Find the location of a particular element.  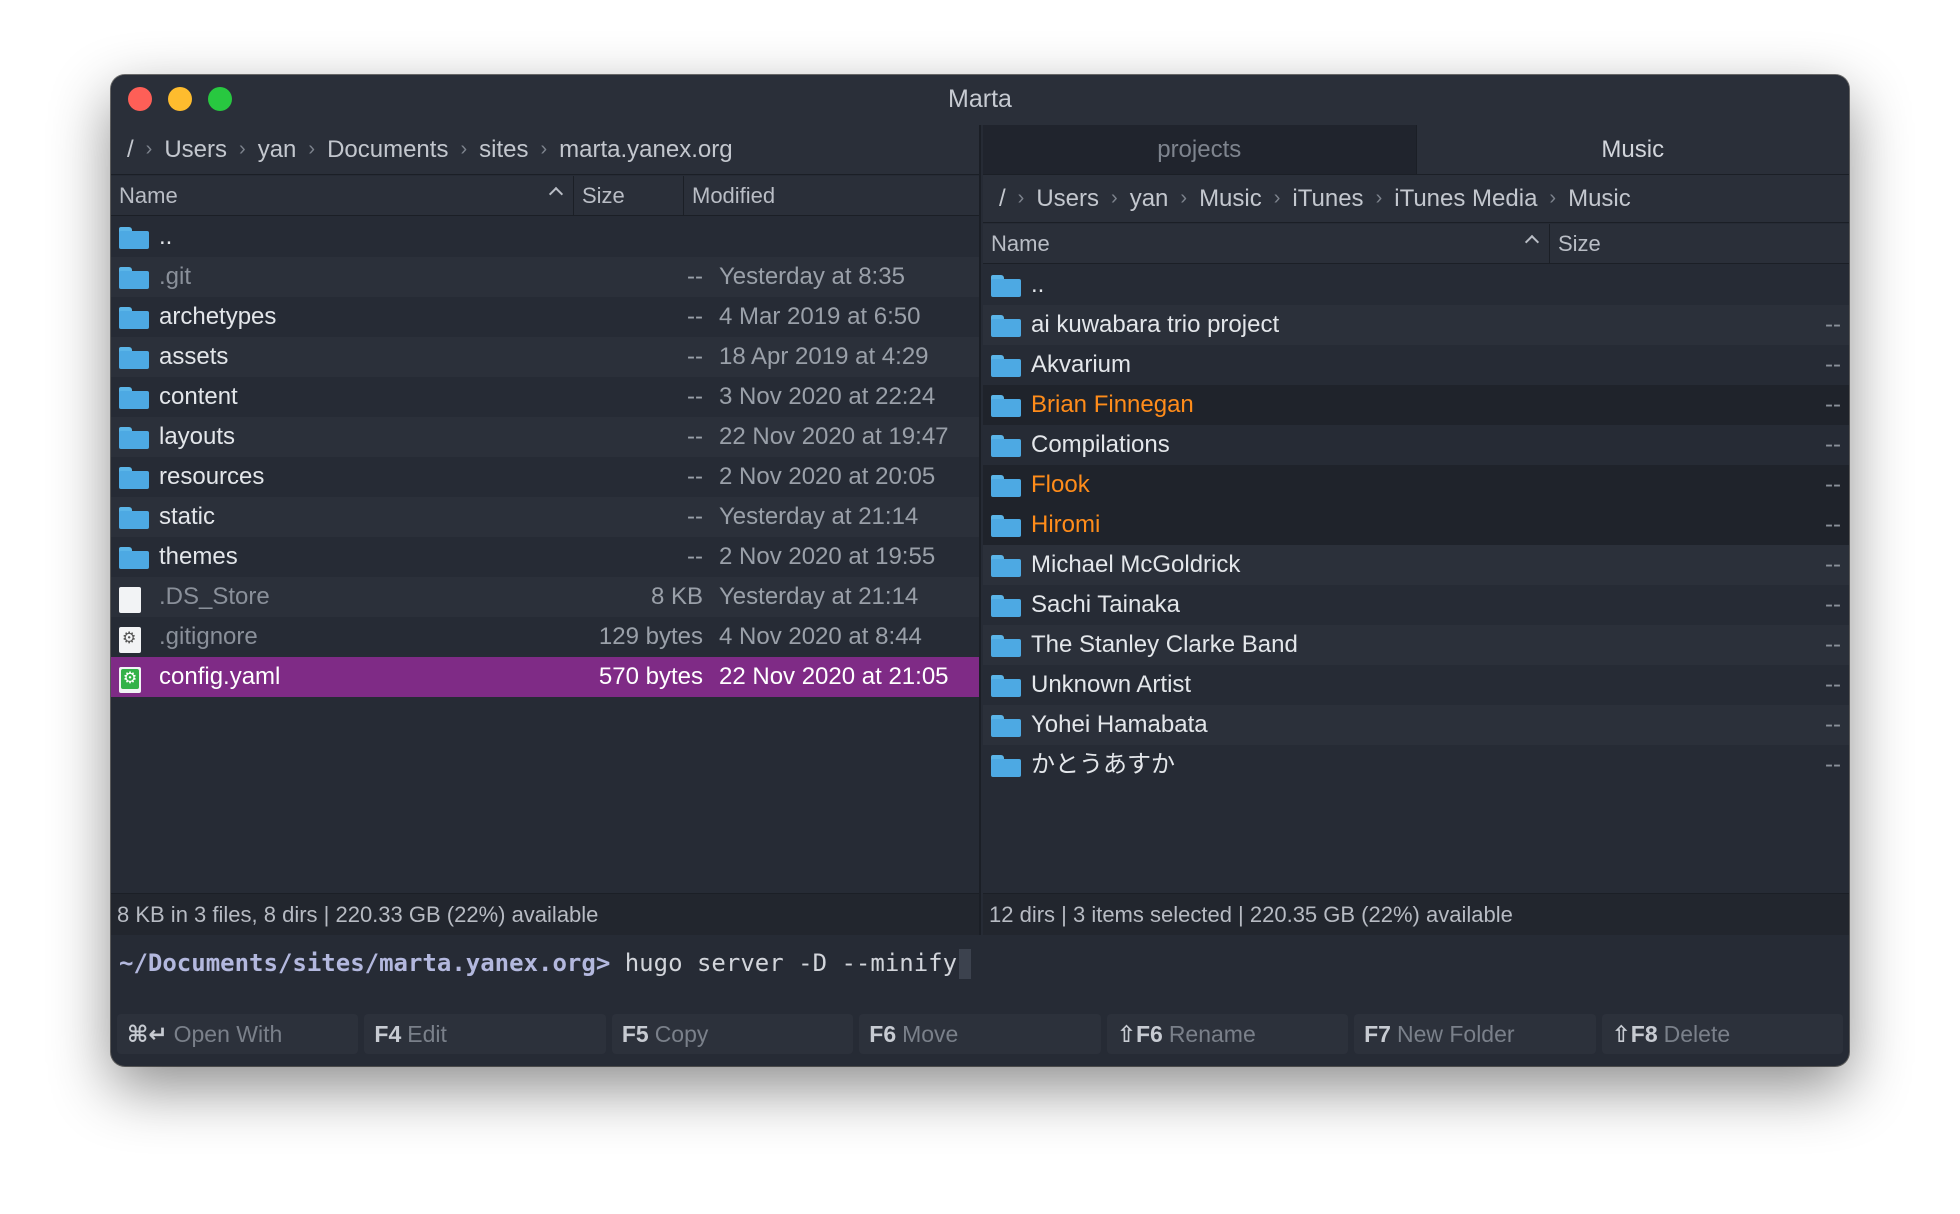

terminal-command: hugo server -D --minify is located at coordinates (783, 963).